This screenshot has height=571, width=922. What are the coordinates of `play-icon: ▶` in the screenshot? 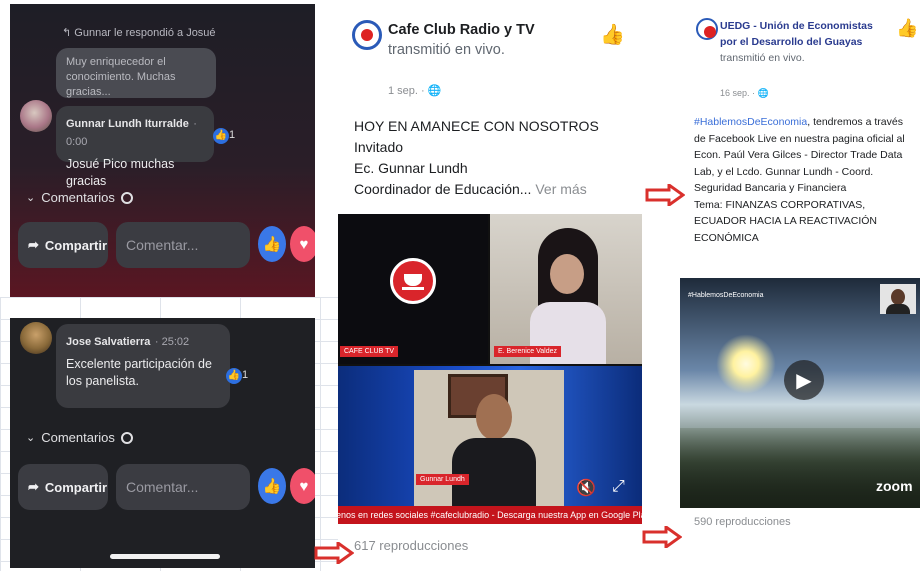 It's located at (804, 380).